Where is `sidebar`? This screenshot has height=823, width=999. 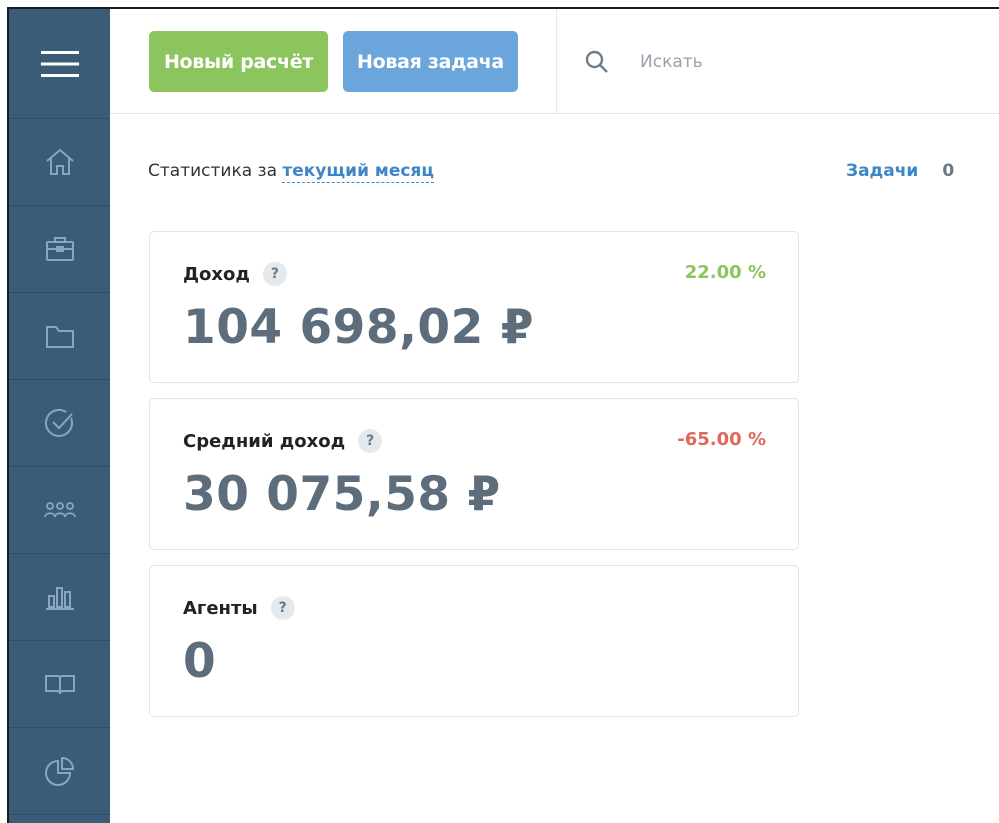
sidebar is located at coordinates (59, 416).